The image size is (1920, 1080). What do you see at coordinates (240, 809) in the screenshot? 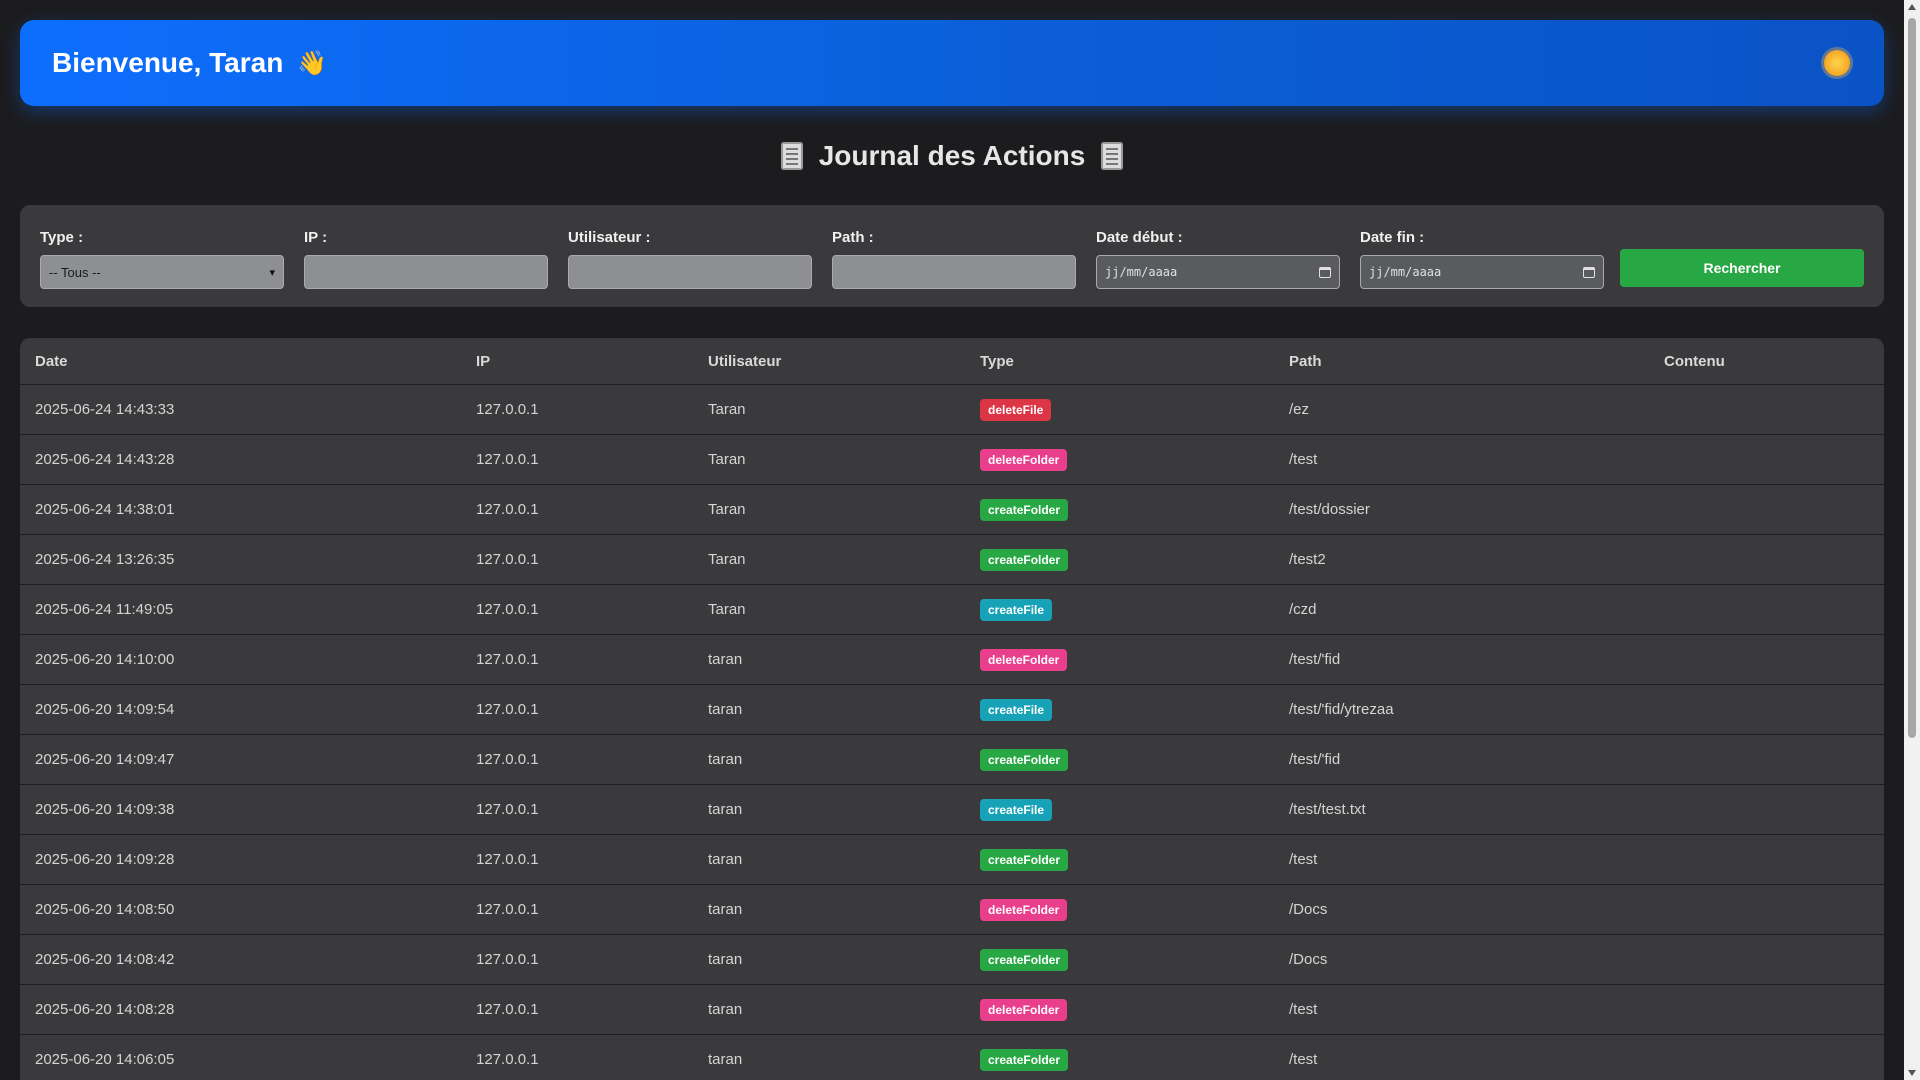
I see `date-cell: 2025-06-20 14:09:38` at bounding box center [240, 809].